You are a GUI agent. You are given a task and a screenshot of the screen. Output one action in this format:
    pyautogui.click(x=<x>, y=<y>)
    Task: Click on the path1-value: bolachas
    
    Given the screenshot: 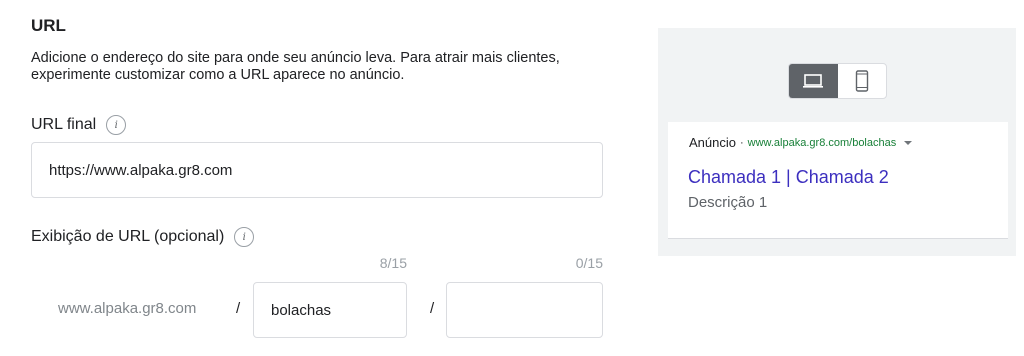 What is the action you would take?
    pyautogui.click(x=301, y=310)
    